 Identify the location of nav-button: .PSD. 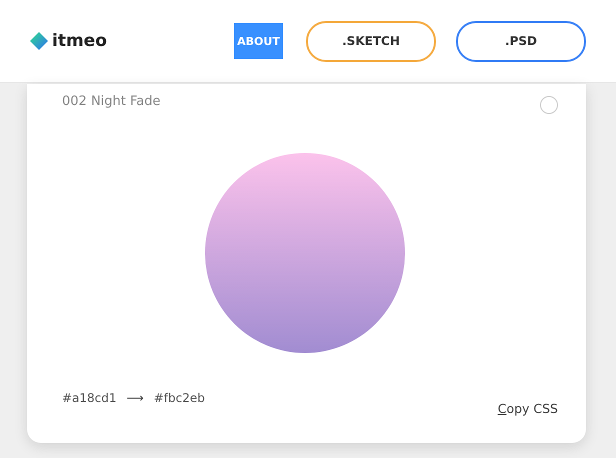
(521, 41).